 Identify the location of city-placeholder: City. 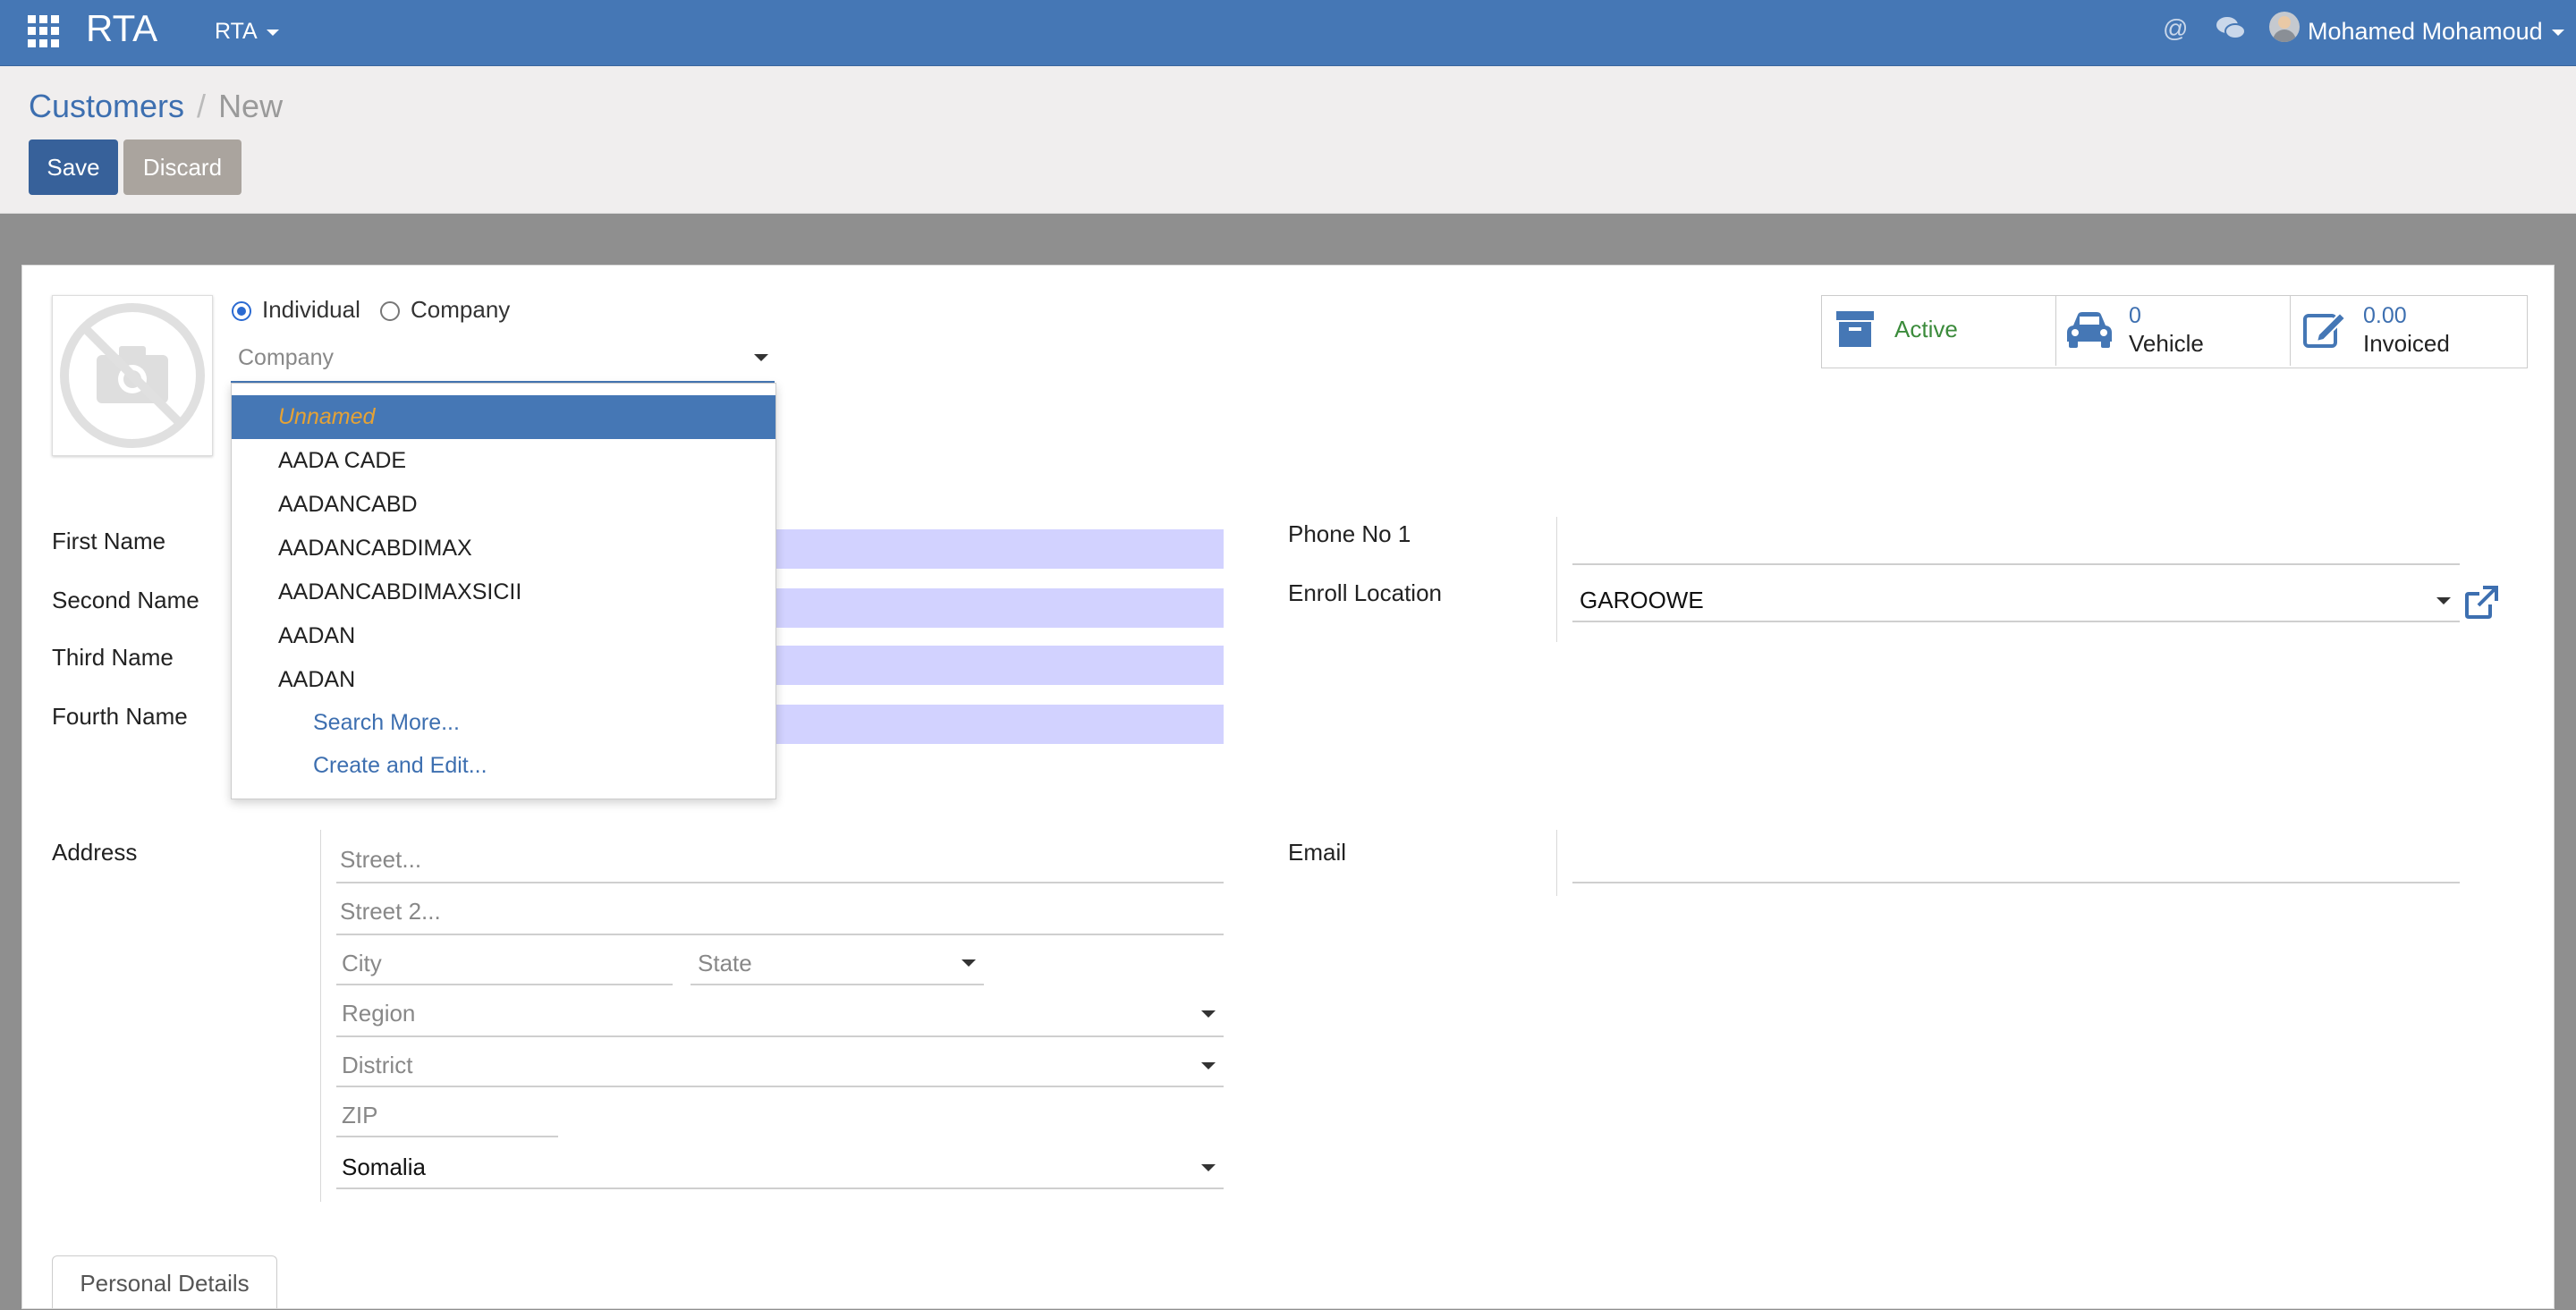
(362, 963).